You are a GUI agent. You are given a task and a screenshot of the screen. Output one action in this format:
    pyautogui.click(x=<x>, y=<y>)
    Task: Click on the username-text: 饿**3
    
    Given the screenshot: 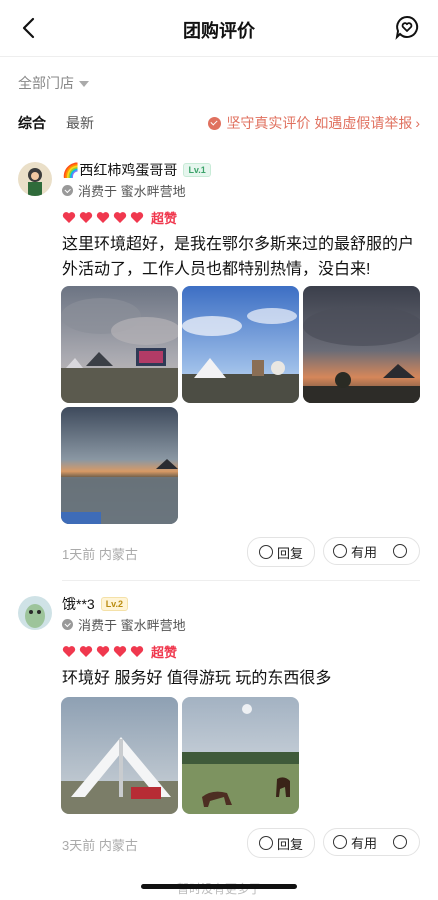 What is the action you would take?
    pyautogui.click(x=78, y=604)
    